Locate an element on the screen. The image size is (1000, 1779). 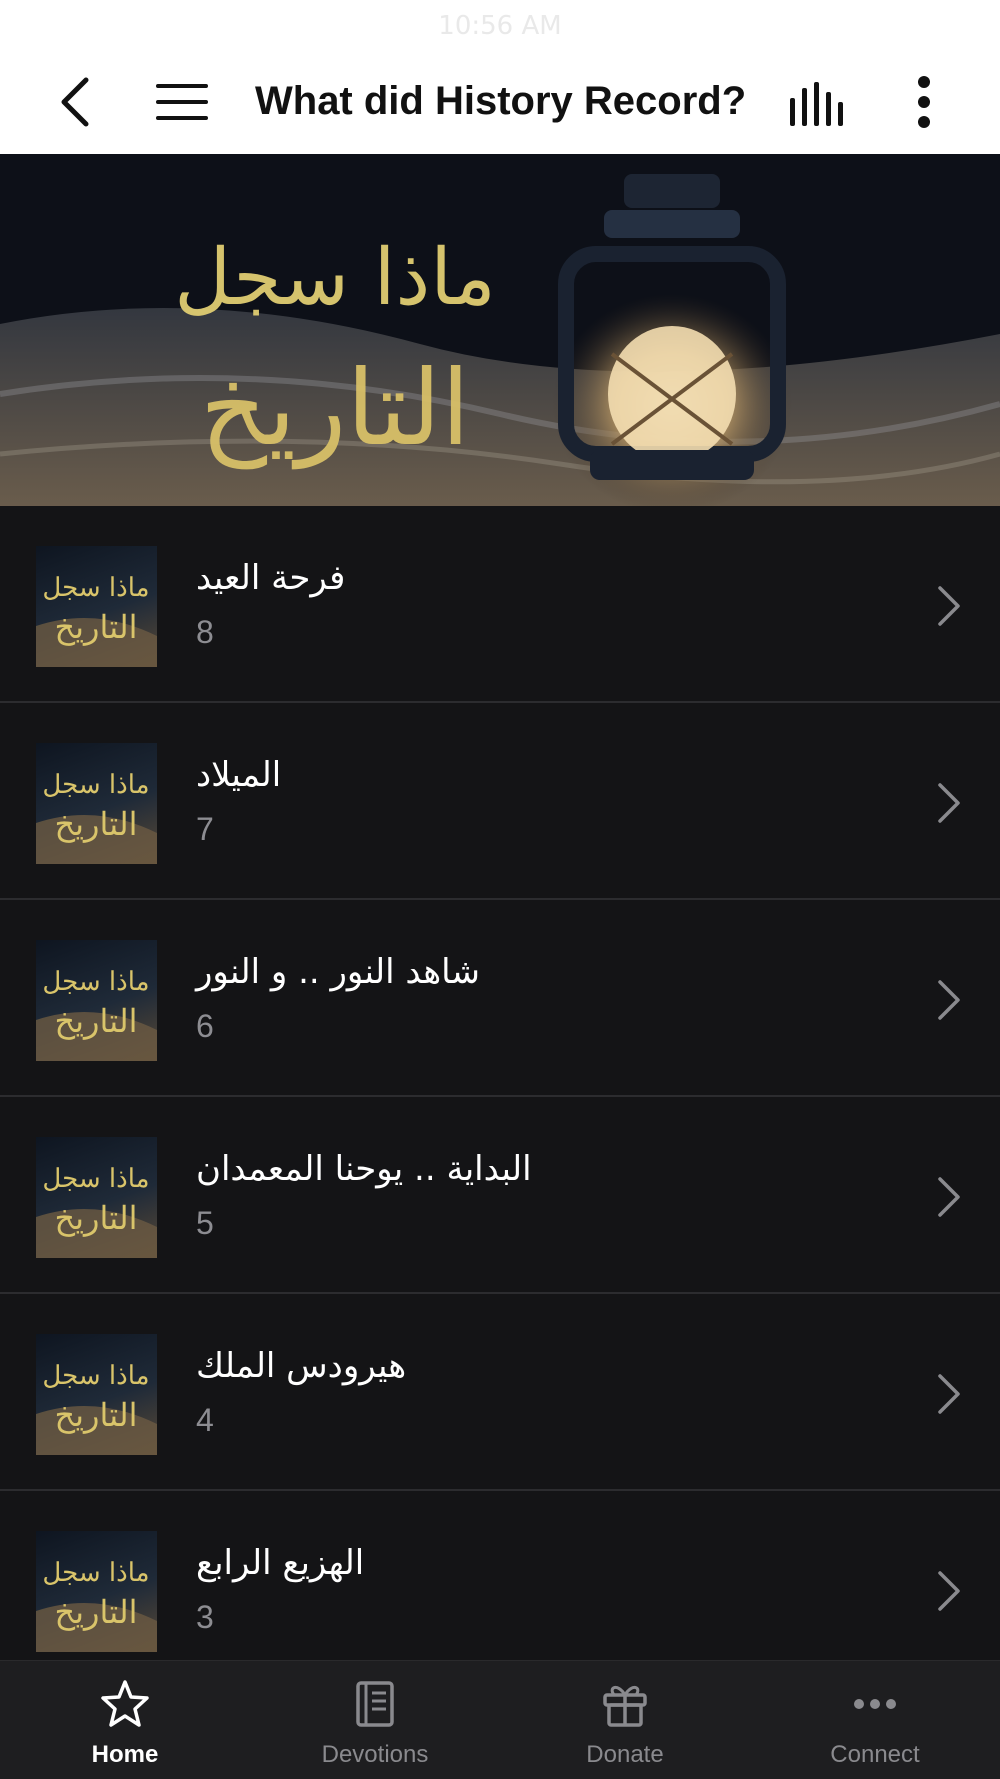
episode-count: 3 is located at coordinates (205, 1617).